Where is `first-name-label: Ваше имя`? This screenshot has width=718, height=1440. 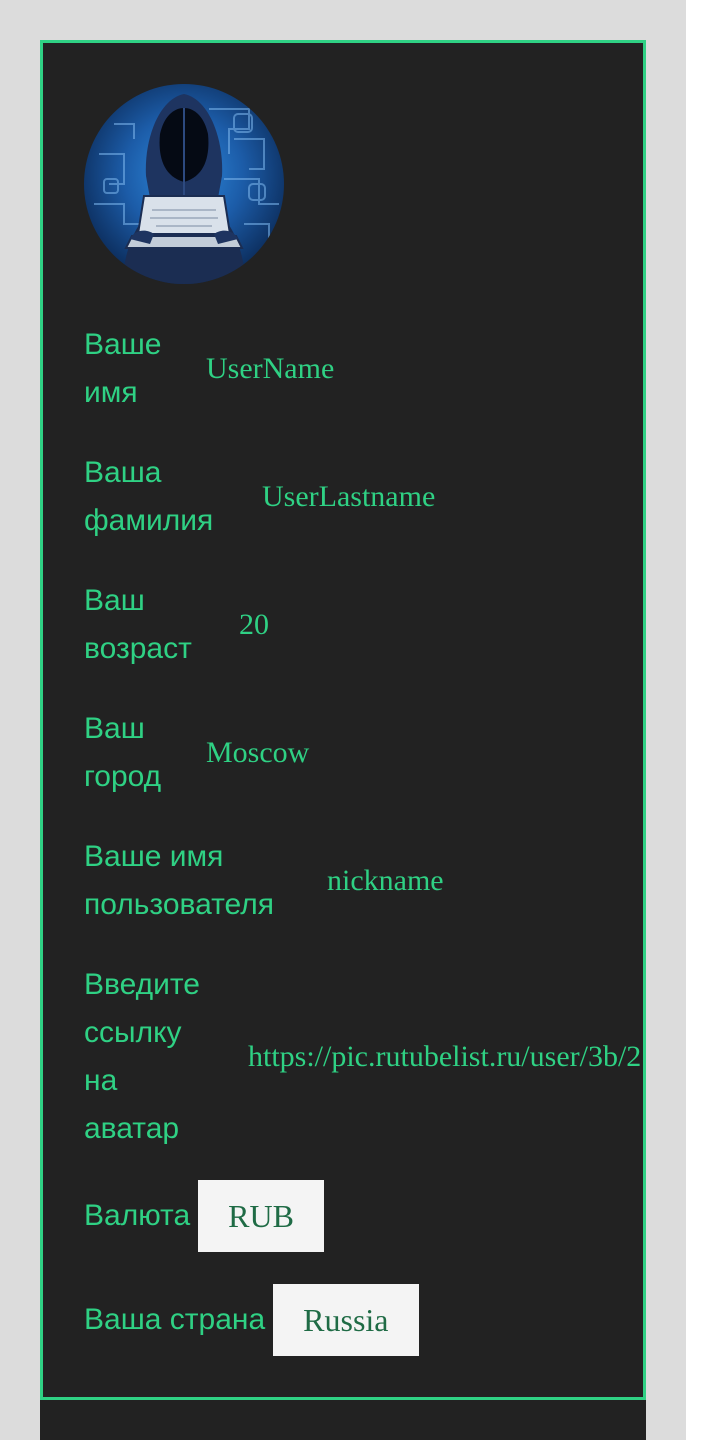 first-name-label: Ваше имя is located at coordinates (123, 368).